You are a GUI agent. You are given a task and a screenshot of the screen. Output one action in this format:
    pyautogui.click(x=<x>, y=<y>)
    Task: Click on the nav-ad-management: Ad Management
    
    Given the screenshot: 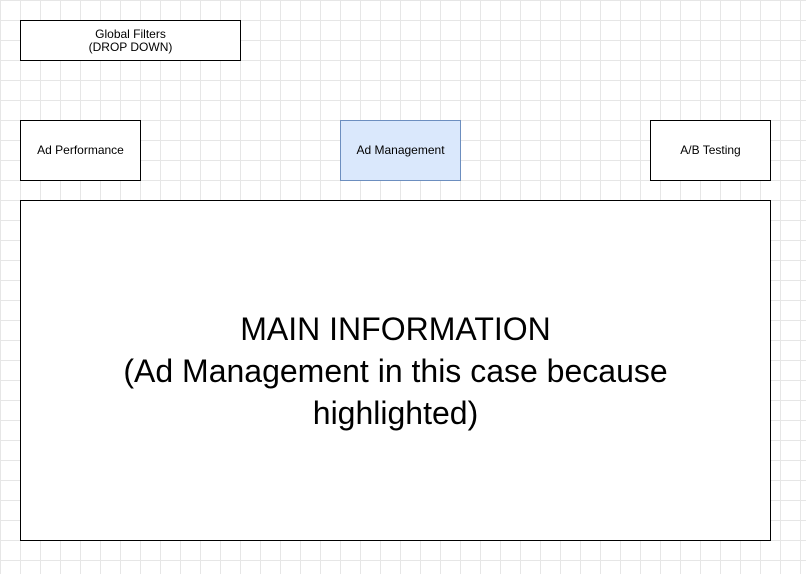 What is the action you would take?
    pyautogui.click(x=400, y=150)
    